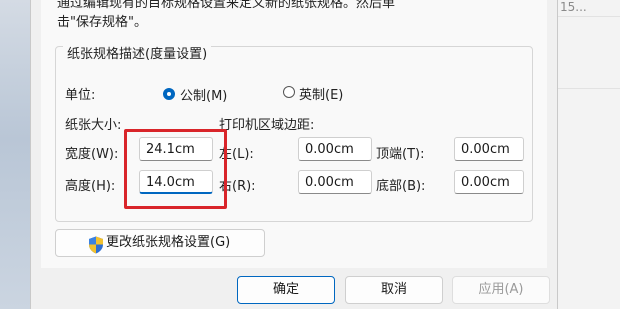  What do you see at coordinates (226, 16) in the screenshot?
I see `description-text: 通过编辑现有的目标规格设置来定义新的纸张规格。然后单 击"保存规格"。` at bounding box center [226, 16].